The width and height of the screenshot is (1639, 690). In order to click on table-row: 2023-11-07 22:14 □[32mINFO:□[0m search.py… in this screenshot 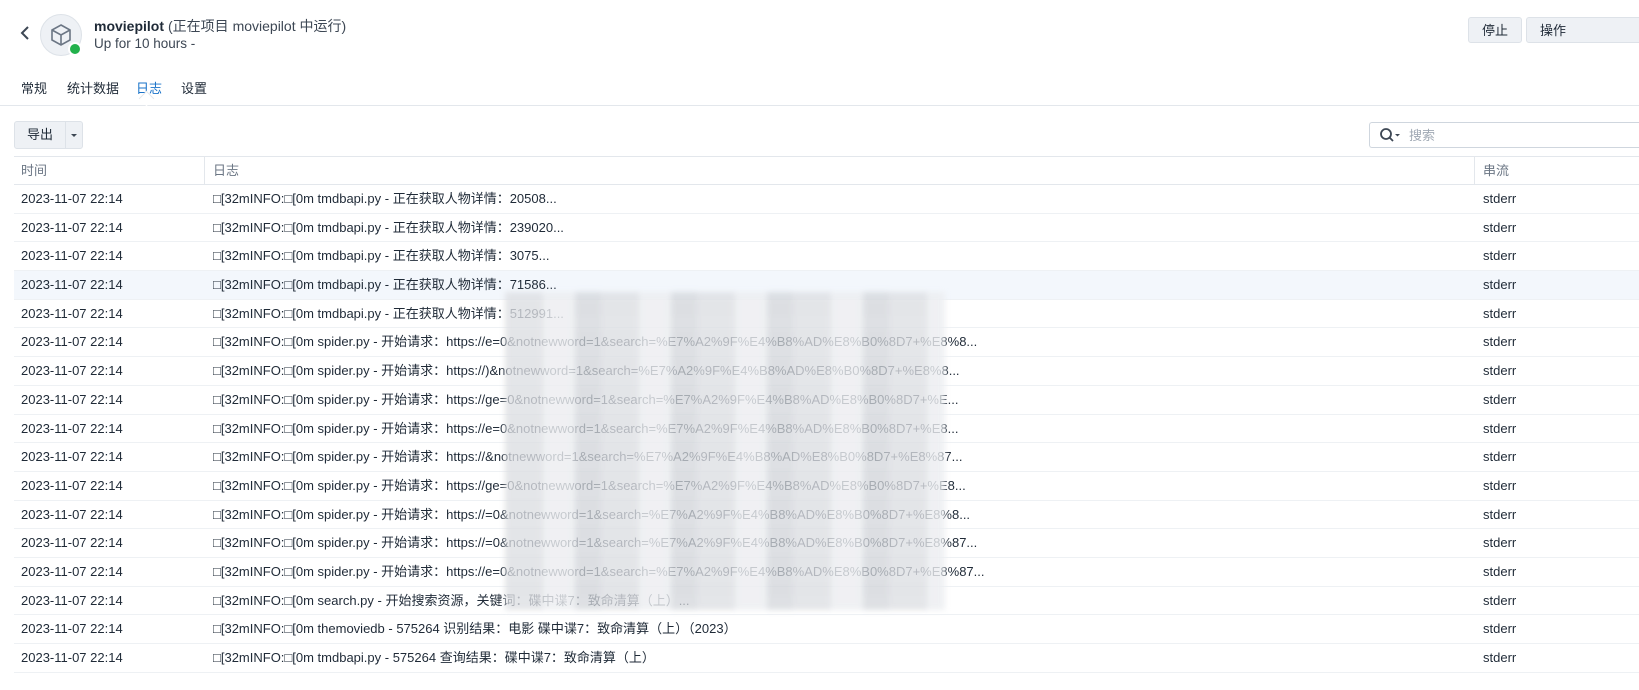, I will do `click(826, 601)`.